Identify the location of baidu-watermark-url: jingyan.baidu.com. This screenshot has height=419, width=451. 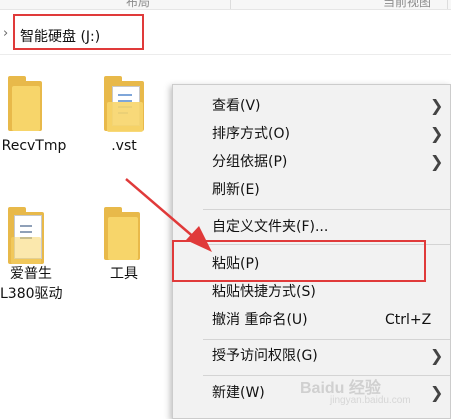
(370, 400).